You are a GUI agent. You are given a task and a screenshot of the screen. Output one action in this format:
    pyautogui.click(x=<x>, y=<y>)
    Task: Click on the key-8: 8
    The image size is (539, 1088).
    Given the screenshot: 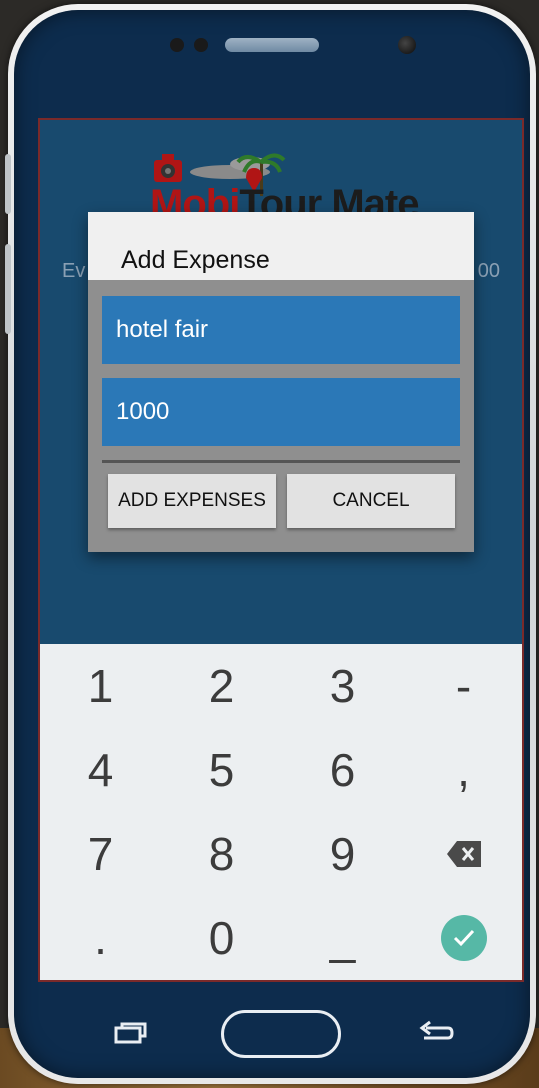 What is the action you would take?
    pyautogui.click(x=221, y=854)
    